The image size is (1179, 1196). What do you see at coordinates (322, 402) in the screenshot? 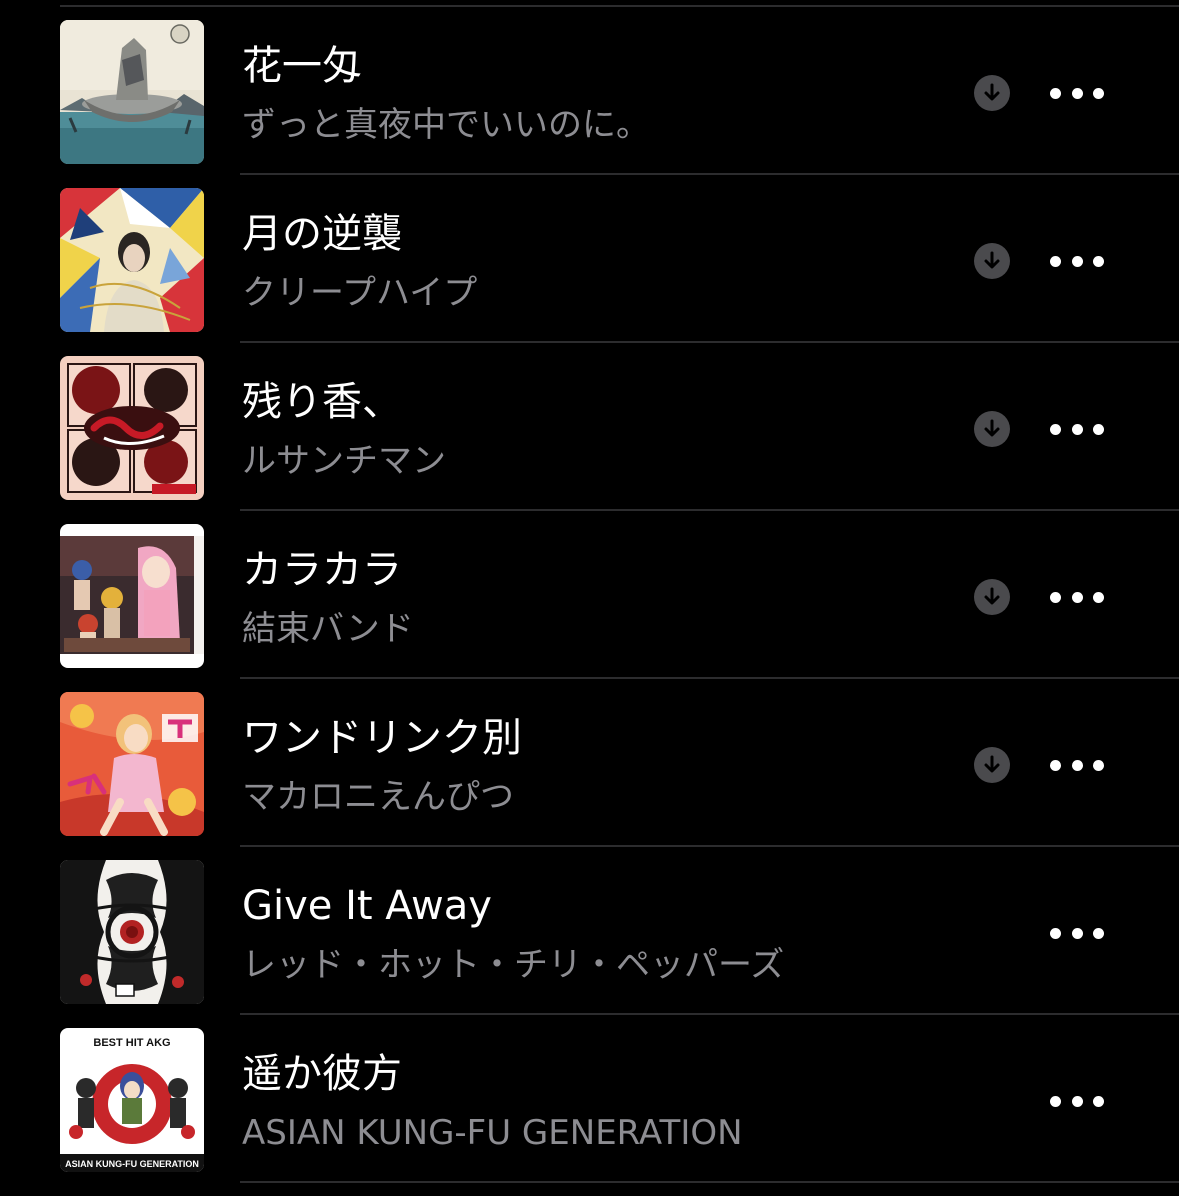
I see `track-title: 残り香、` at bounding box center [322, 402].